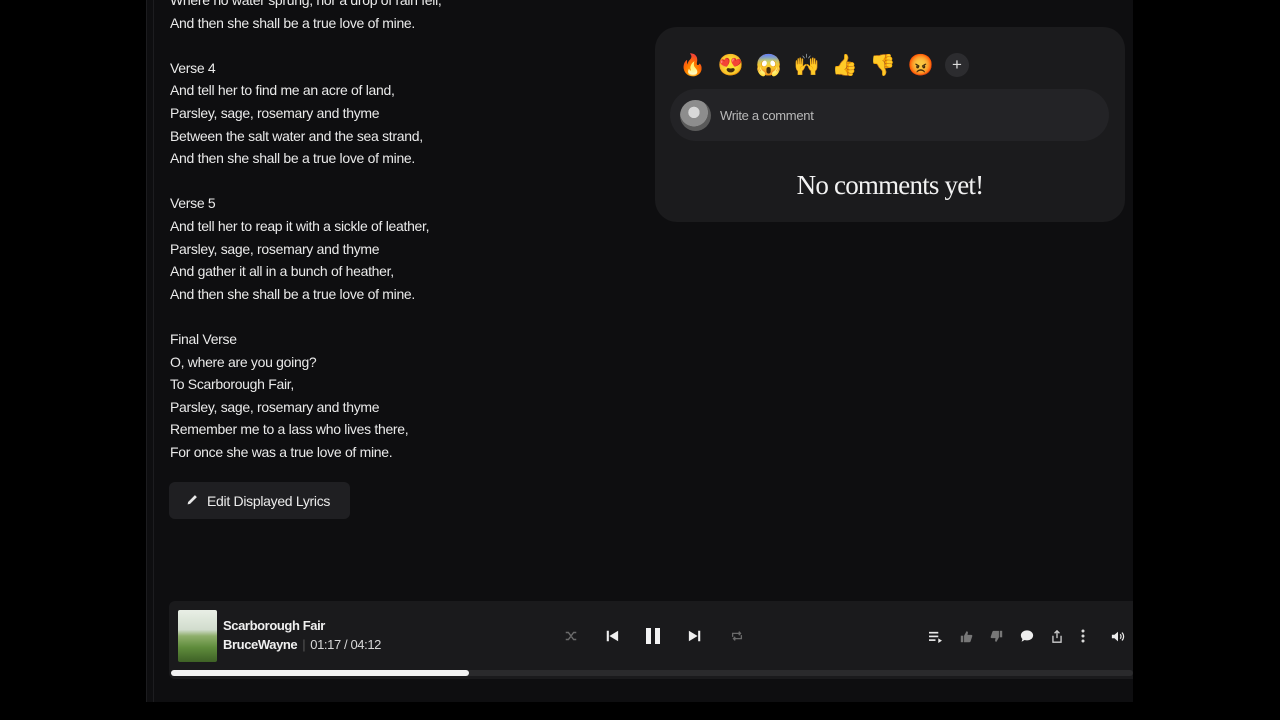 The image size is (1280, 720). Describe the element at coordinates (302, 644) in the screenshot. I see `track-meta: BruceWayne | 01:17 / 04:12` at that location.